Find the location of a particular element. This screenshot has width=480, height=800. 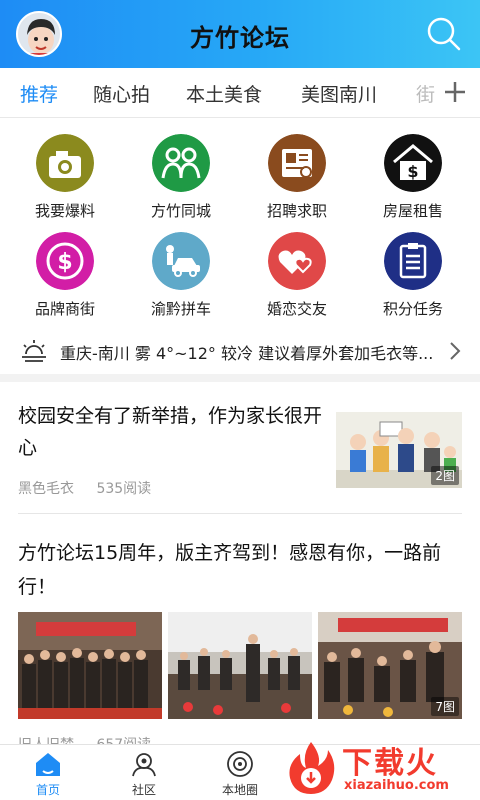

grid-label: 品牌商街 is located at coordinates (64, 309).